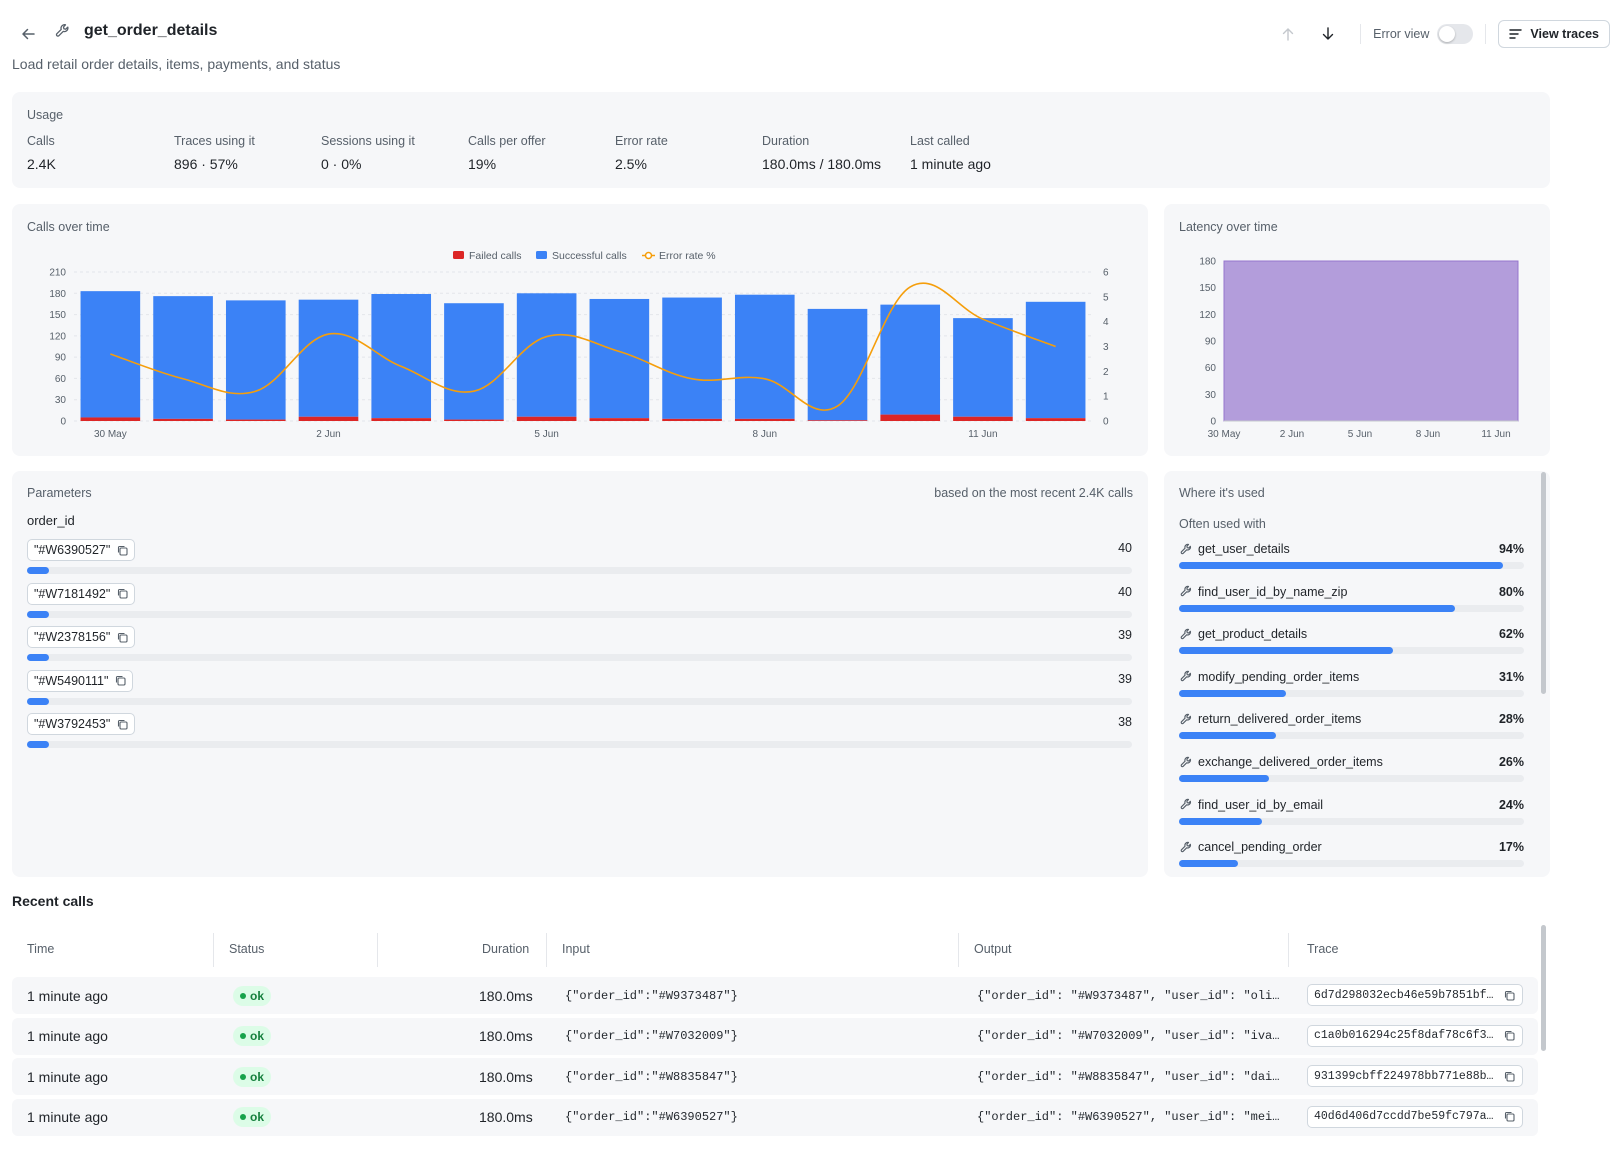  What do you see at coordinates (72, 550) in the screenshot?
I see `parameter-value: "#W6390527"` at bounding box center [72, 550].